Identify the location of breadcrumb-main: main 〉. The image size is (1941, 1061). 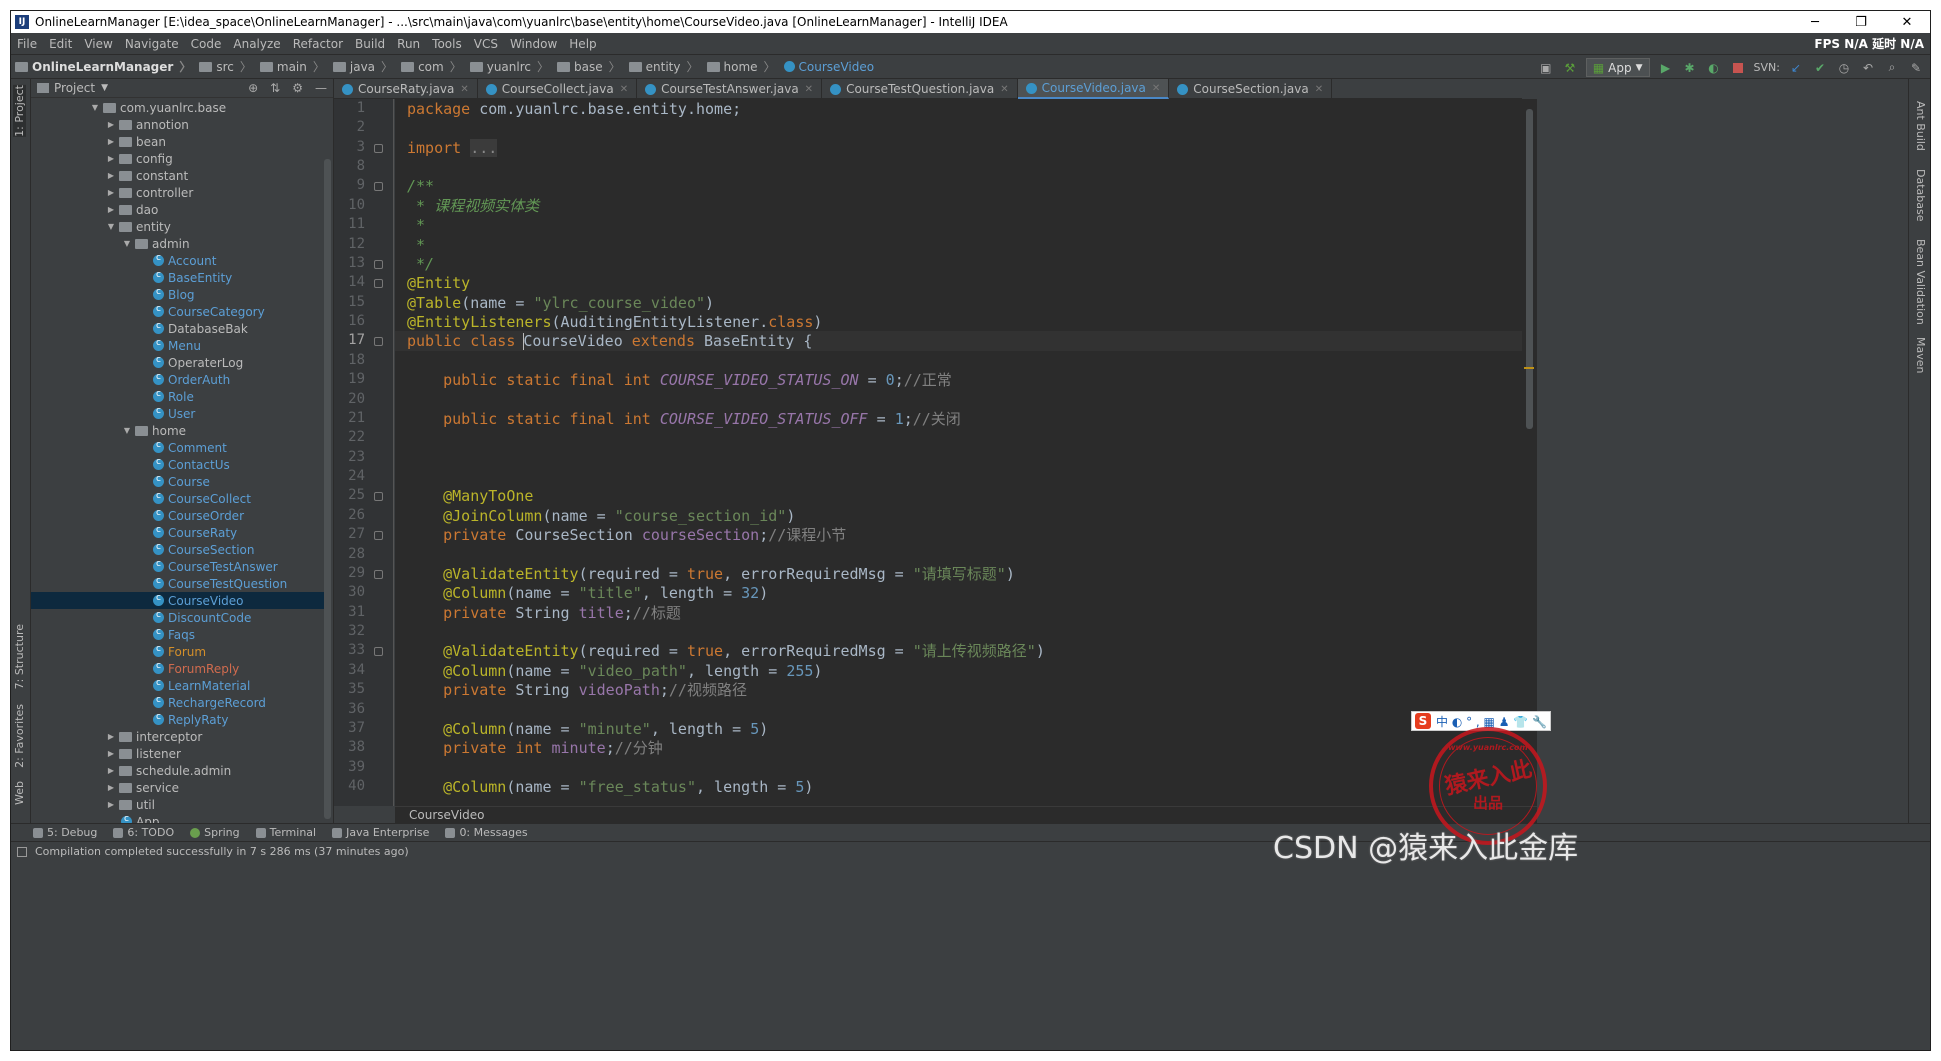
(292, 66).